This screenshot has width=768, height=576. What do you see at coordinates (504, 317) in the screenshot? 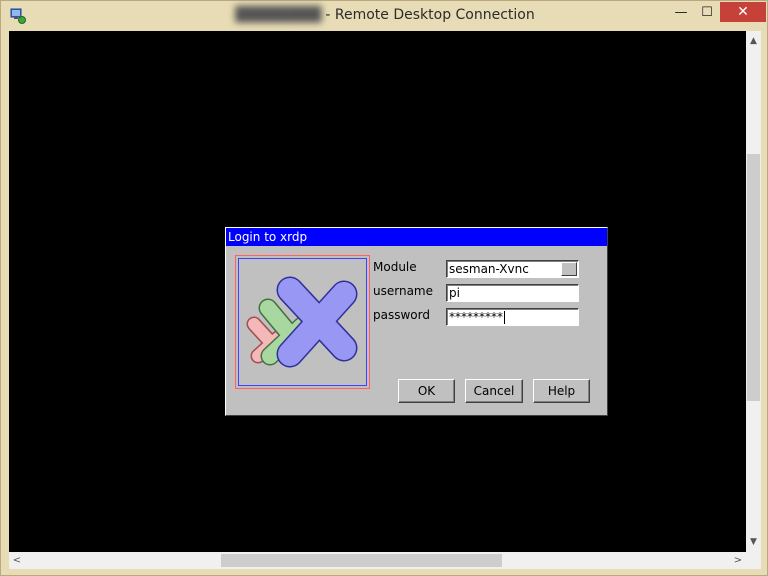
I see `text-cursor` at bounding box center [504, 317].